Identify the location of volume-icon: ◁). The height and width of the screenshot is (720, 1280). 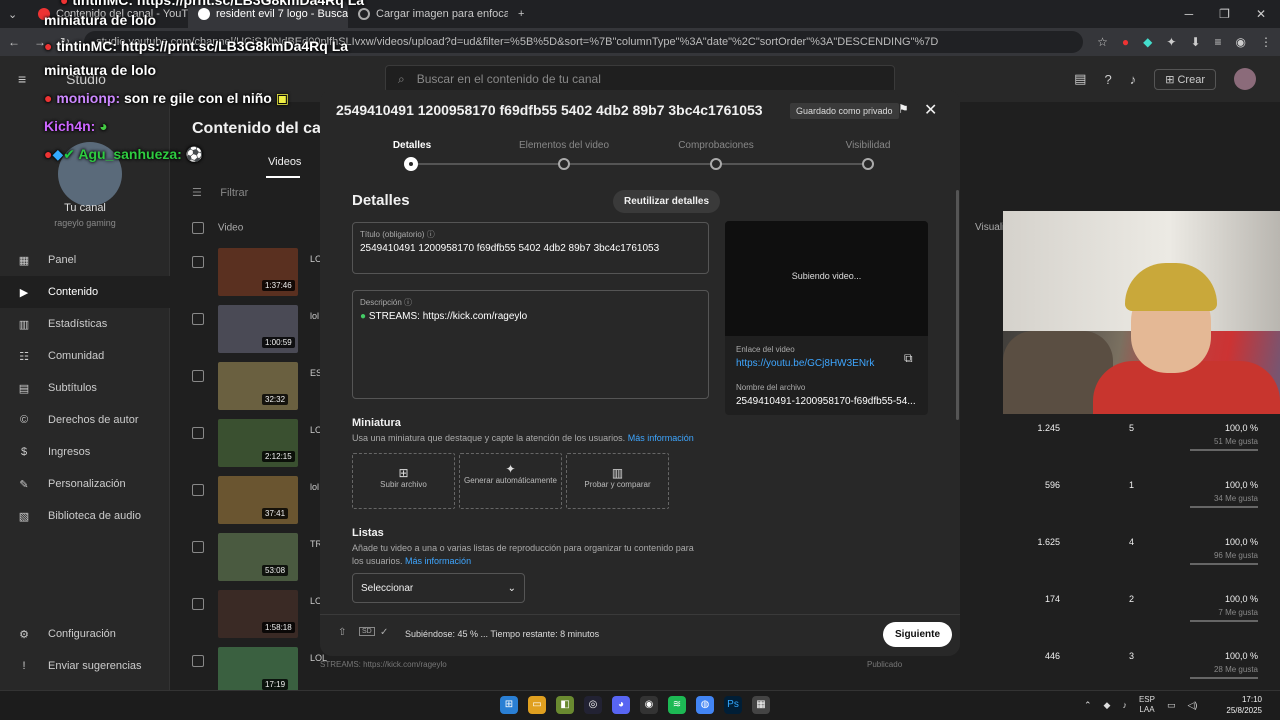
(1193, 705).